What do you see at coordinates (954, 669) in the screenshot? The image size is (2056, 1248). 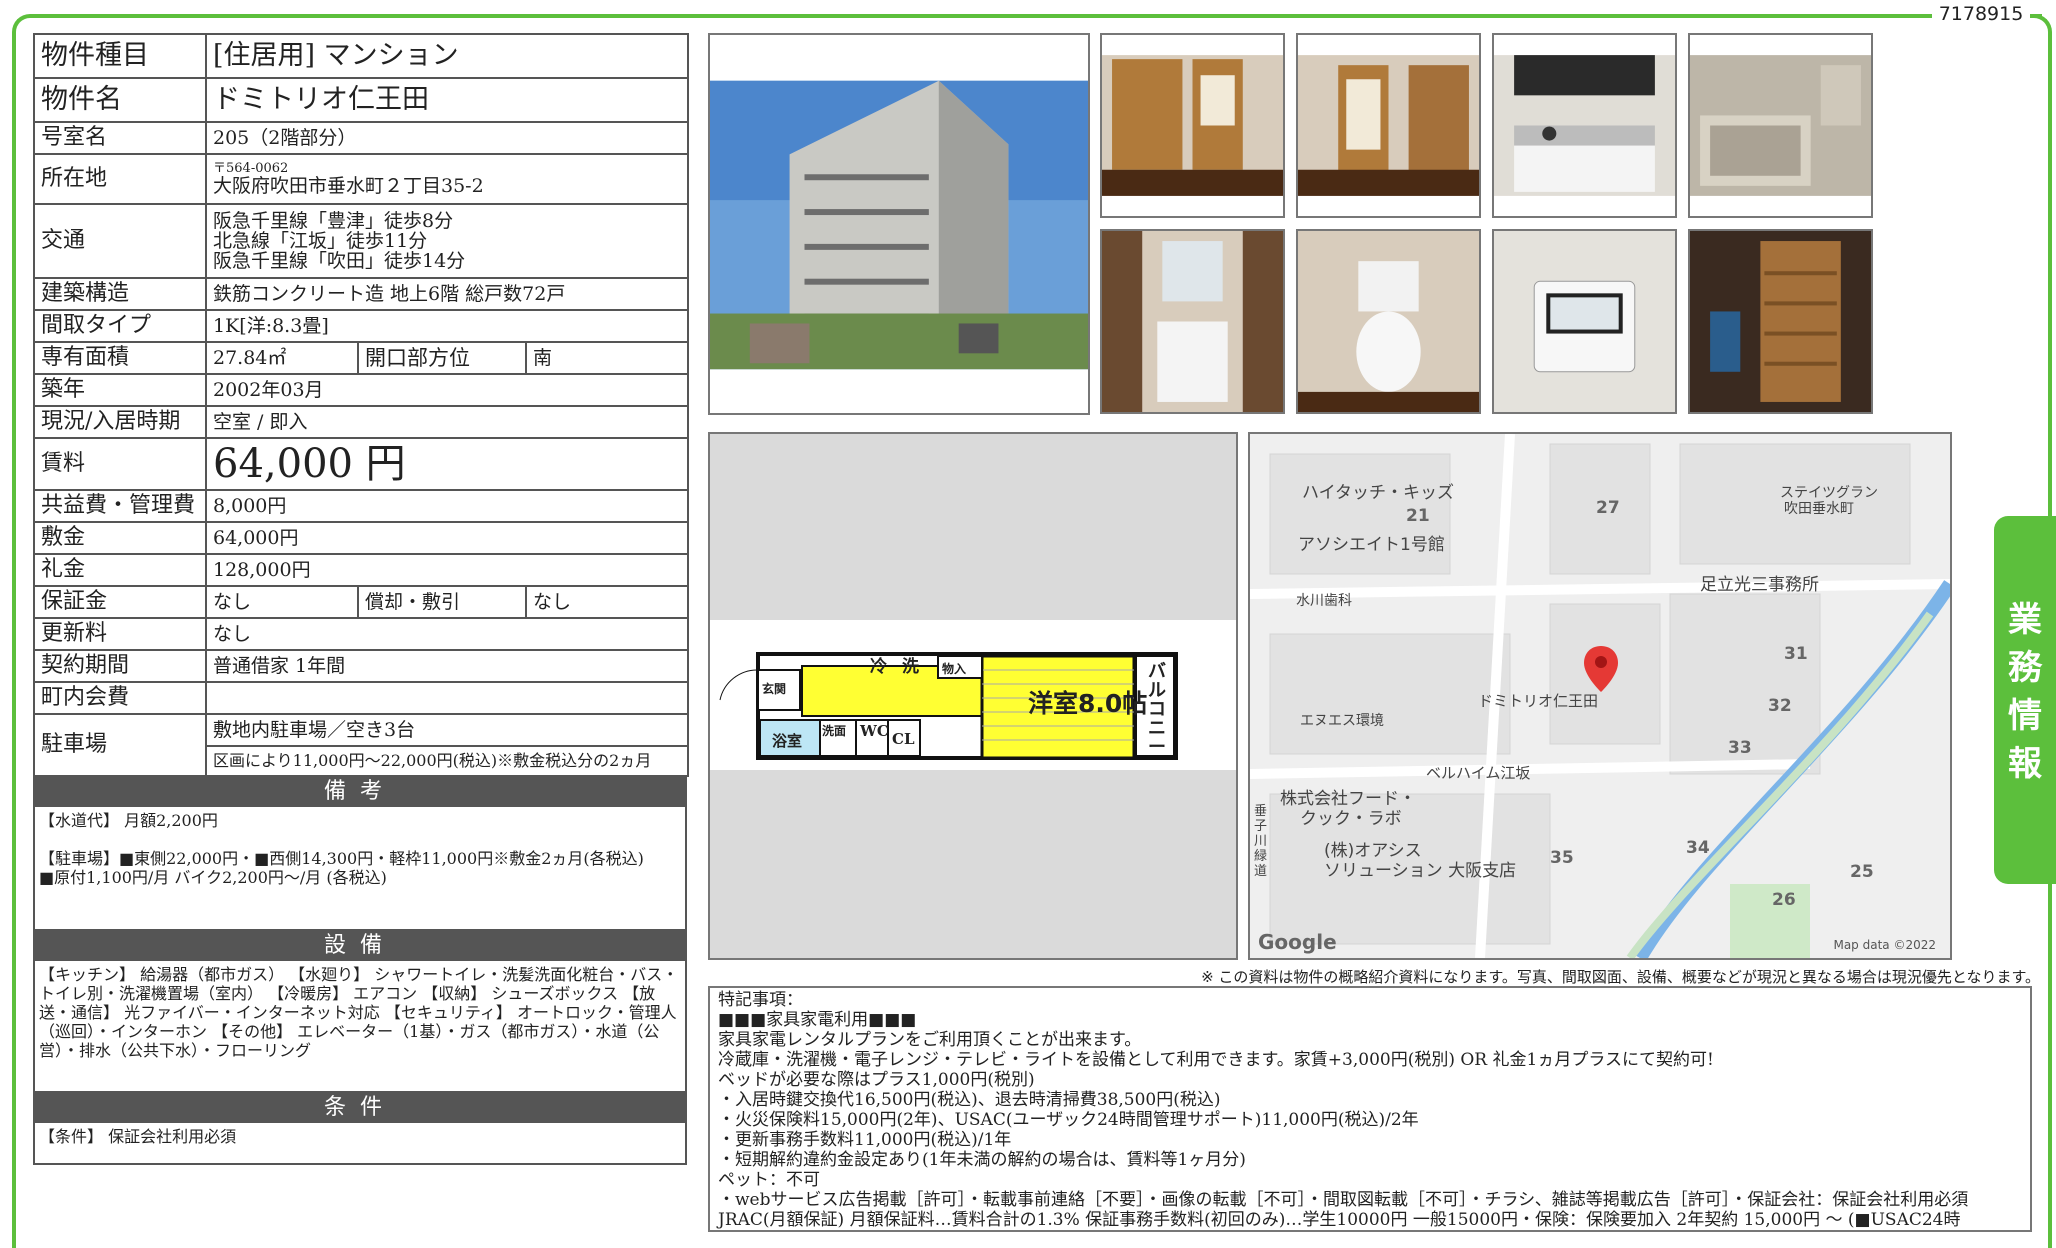 I see `floor-storage-label: 物入` at bounding box center [954, 669].